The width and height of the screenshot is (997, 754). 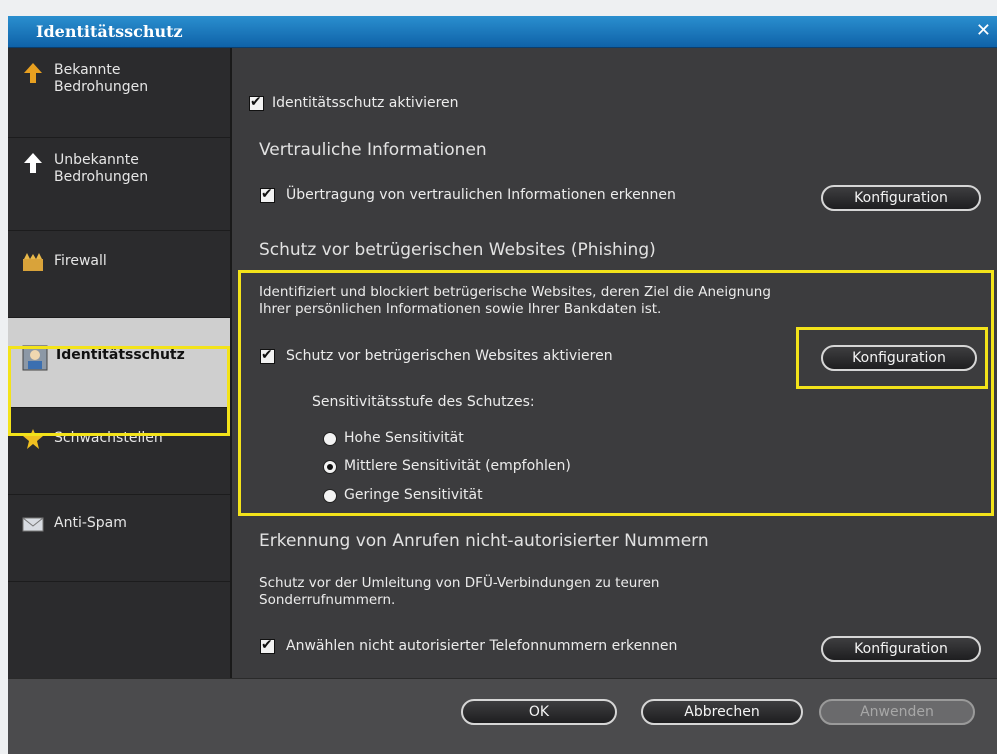 I want to click on sidebar-item-label: Bekannte Bedrohungen, so click(x=101, y=78).